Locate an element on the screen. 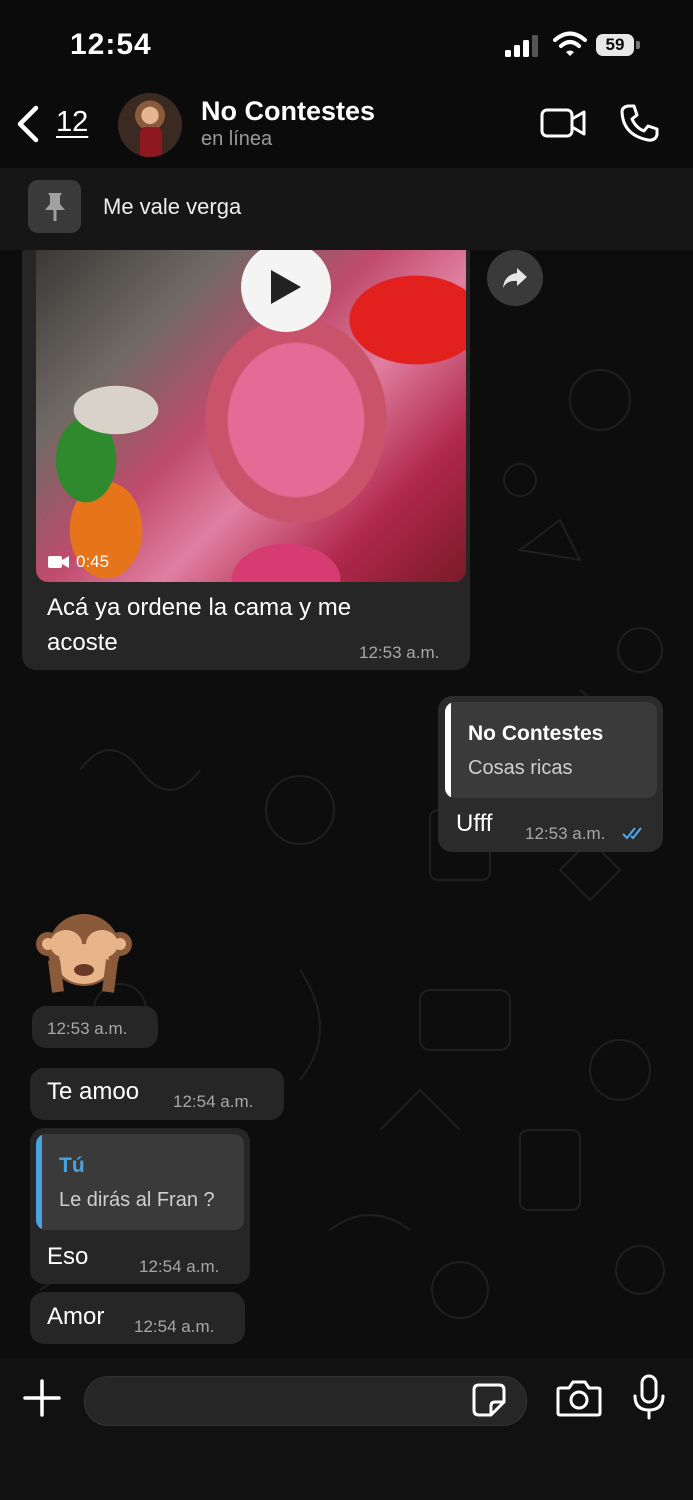 The width and height of the screenshot is (693, 1500). wifi-icon is located at coordinates (570, 43).